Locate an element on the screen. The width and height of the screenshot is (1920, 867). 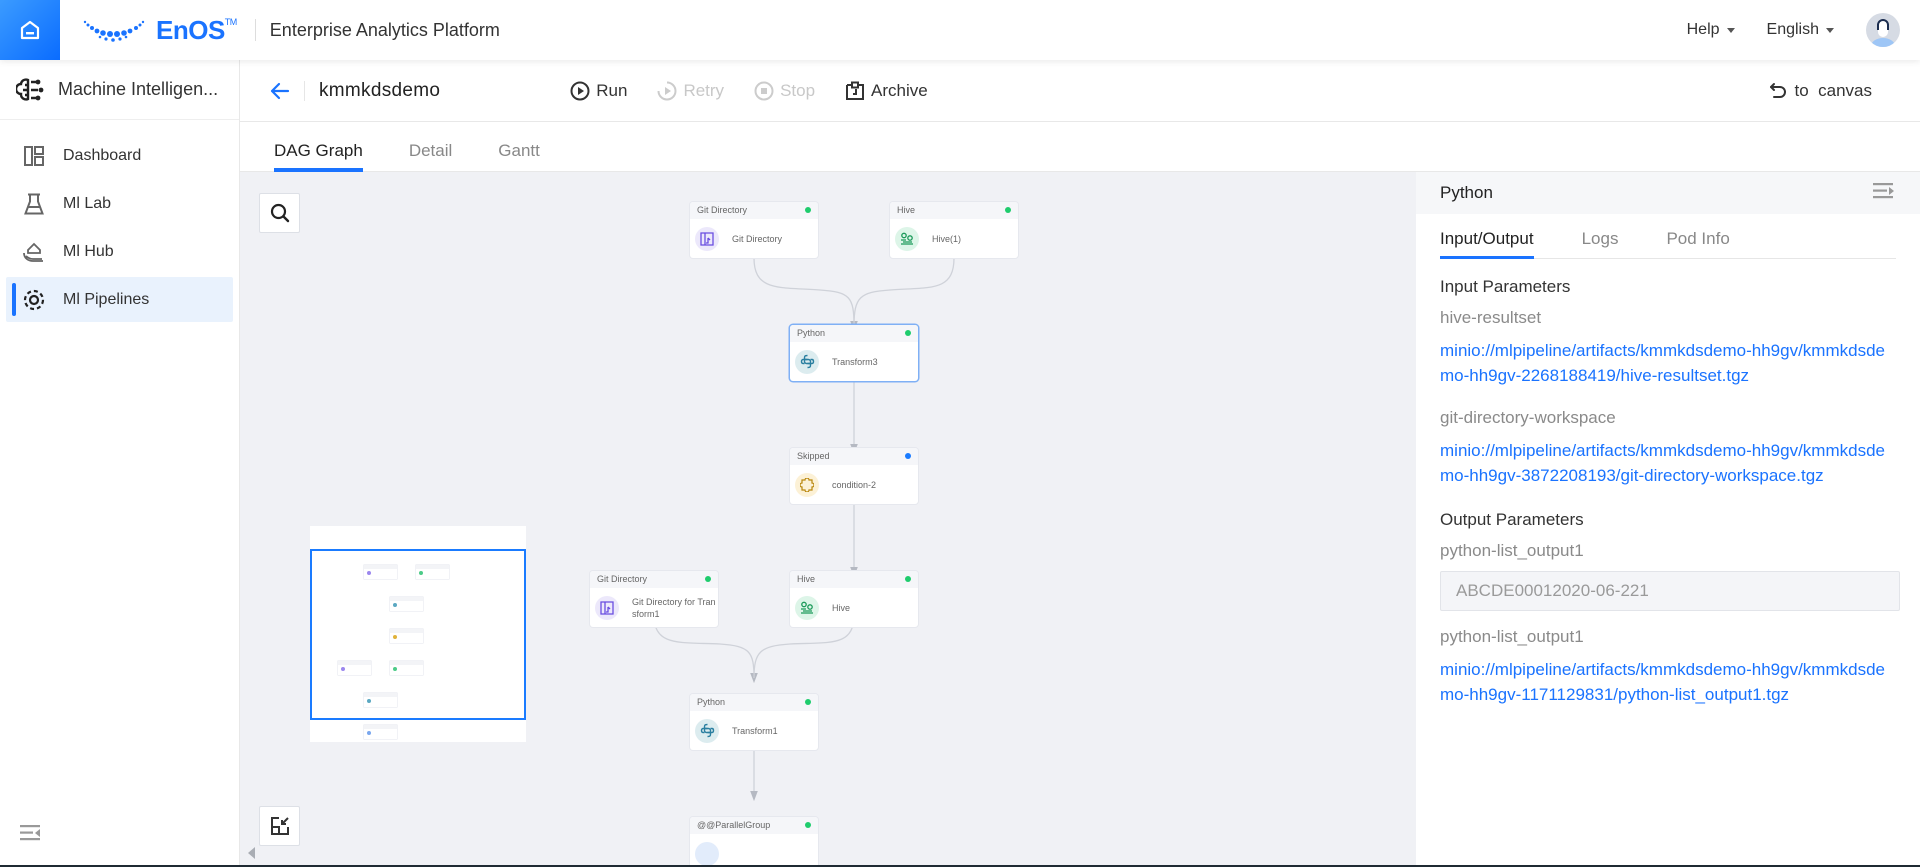
play-circle-icon is located at coordinates (580, 90).